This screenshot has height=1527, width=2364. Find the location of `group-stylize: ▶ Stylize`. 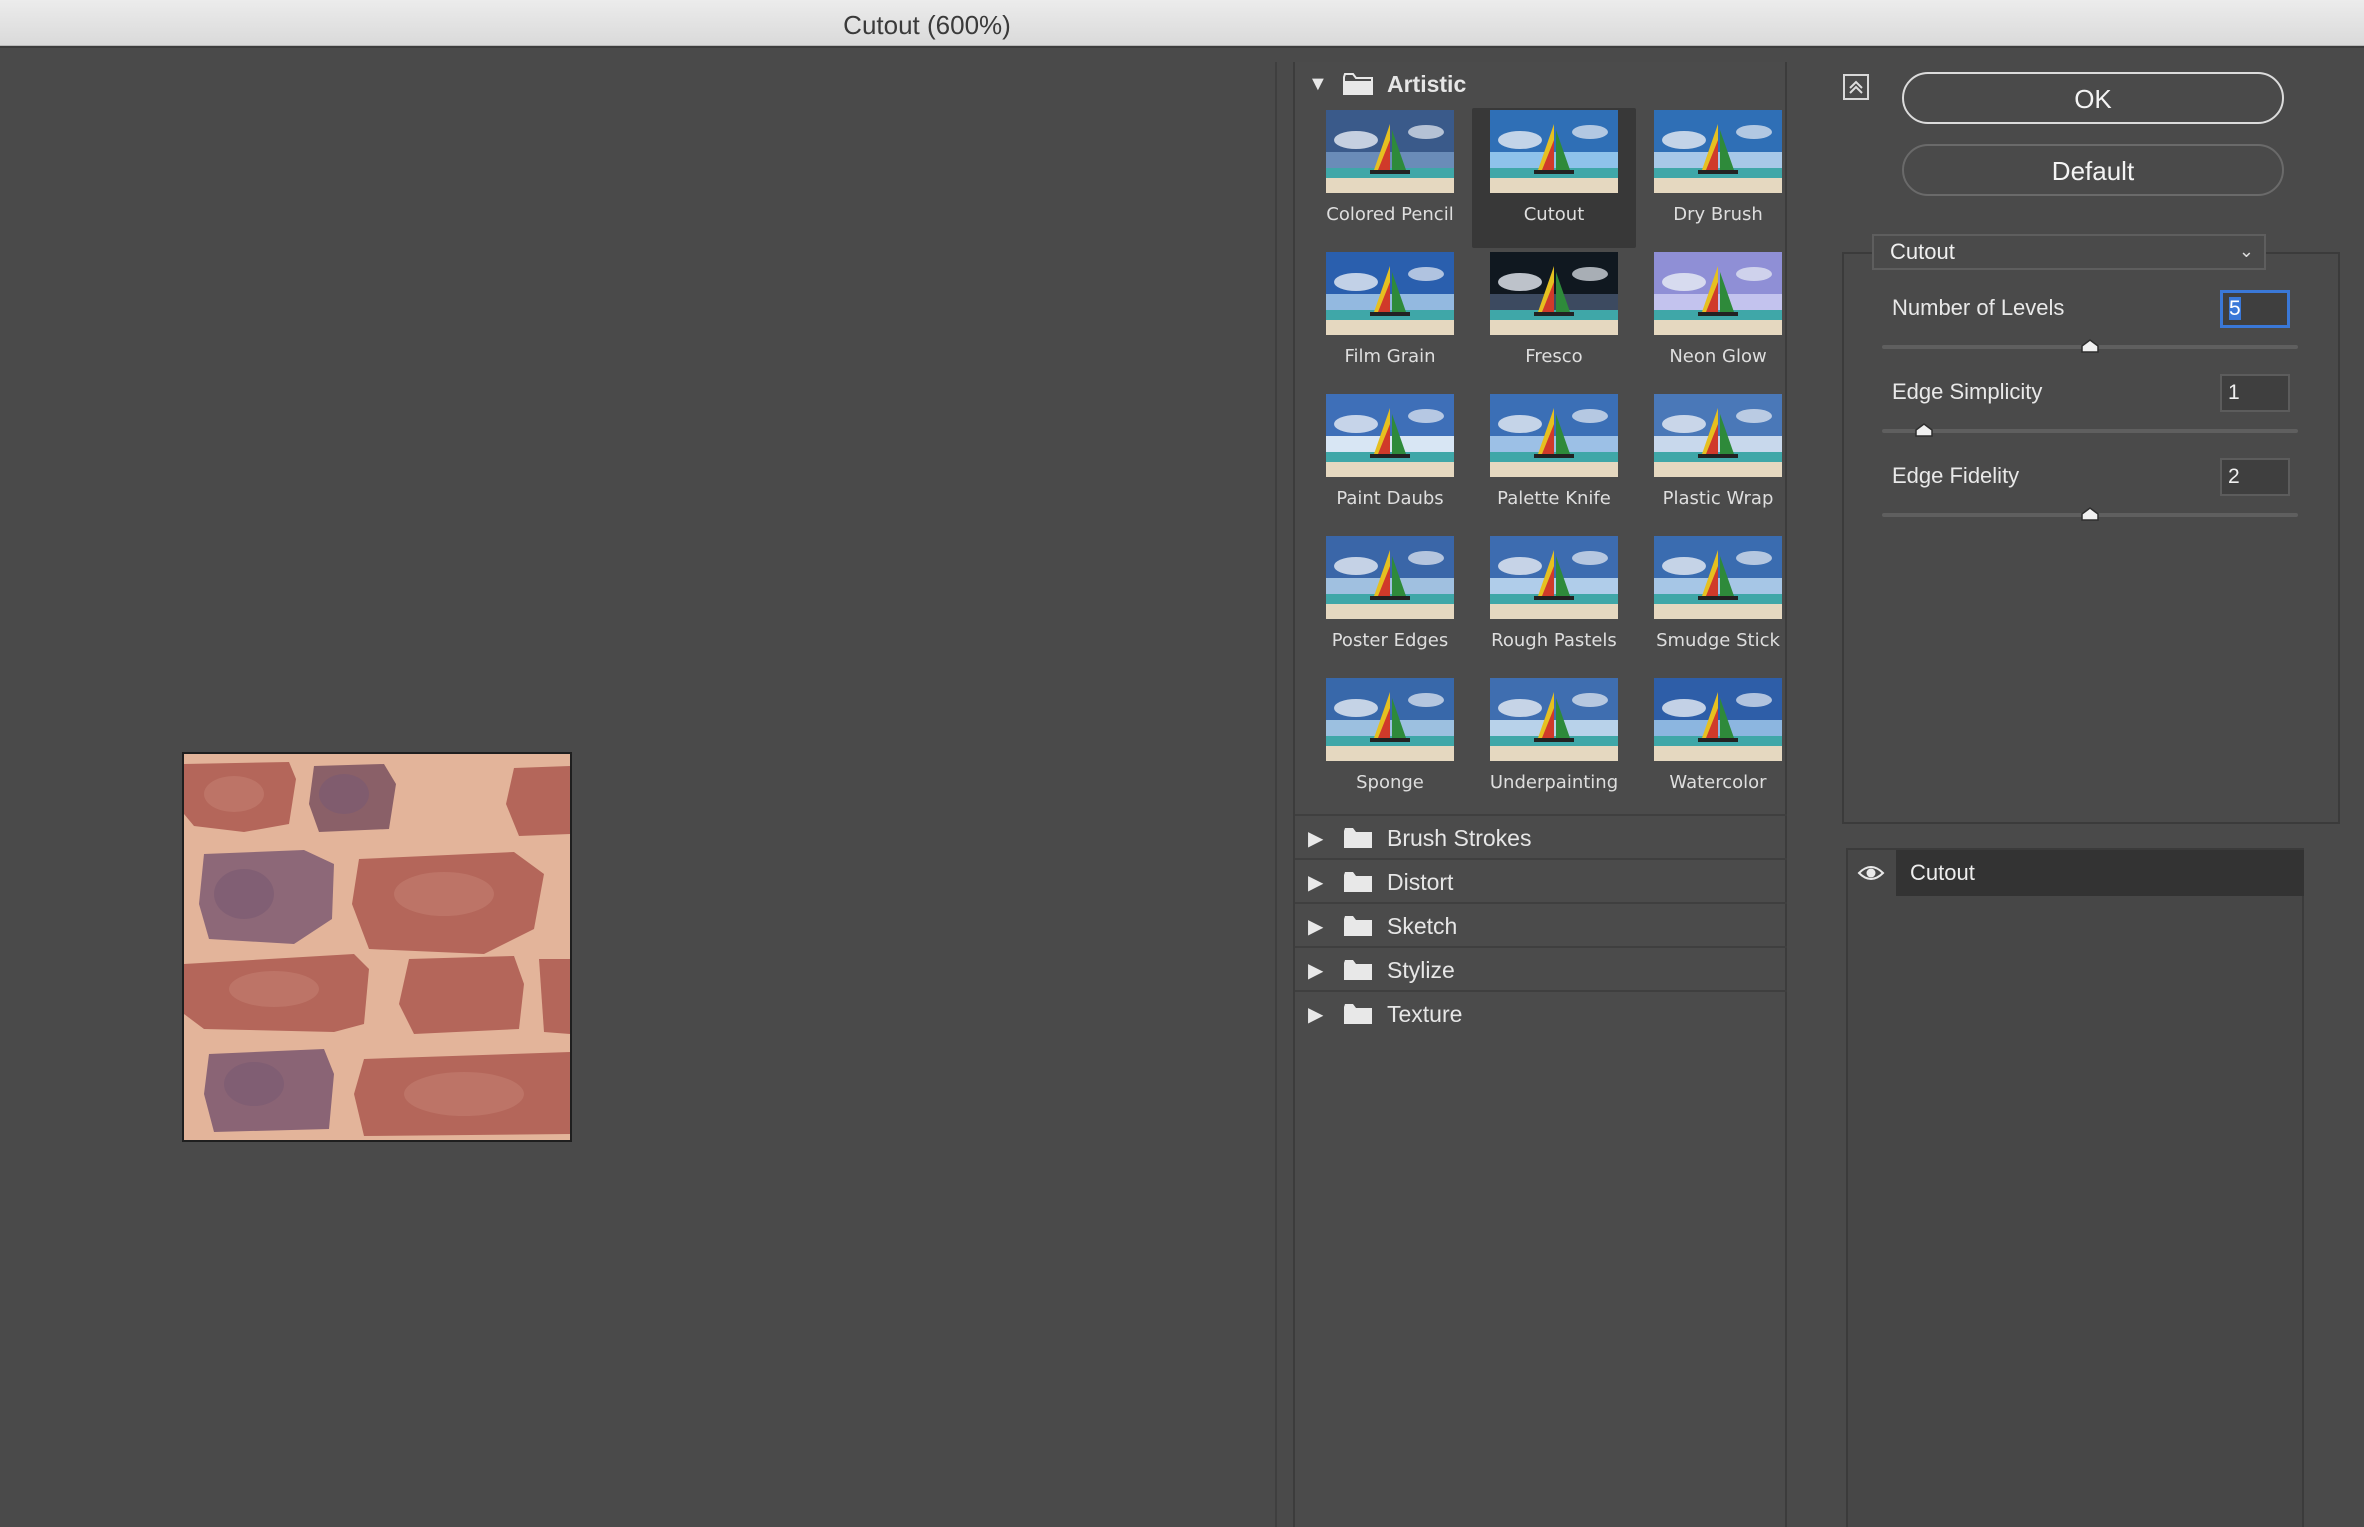

group-stylize: ▶ Stylize is located at coordinates (1541, 969).